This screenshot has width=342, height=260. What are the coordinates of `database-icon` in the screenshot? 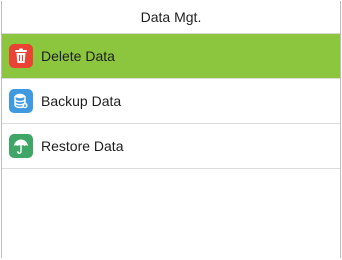 It's located at (21, 101).